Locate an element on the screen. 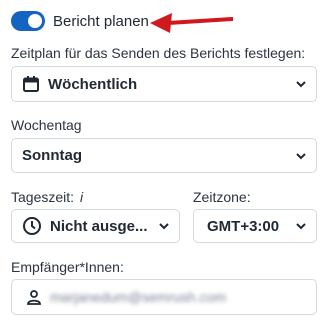  time-of-day-label-text: Tageszeit: is located at coordinates (43, 197).